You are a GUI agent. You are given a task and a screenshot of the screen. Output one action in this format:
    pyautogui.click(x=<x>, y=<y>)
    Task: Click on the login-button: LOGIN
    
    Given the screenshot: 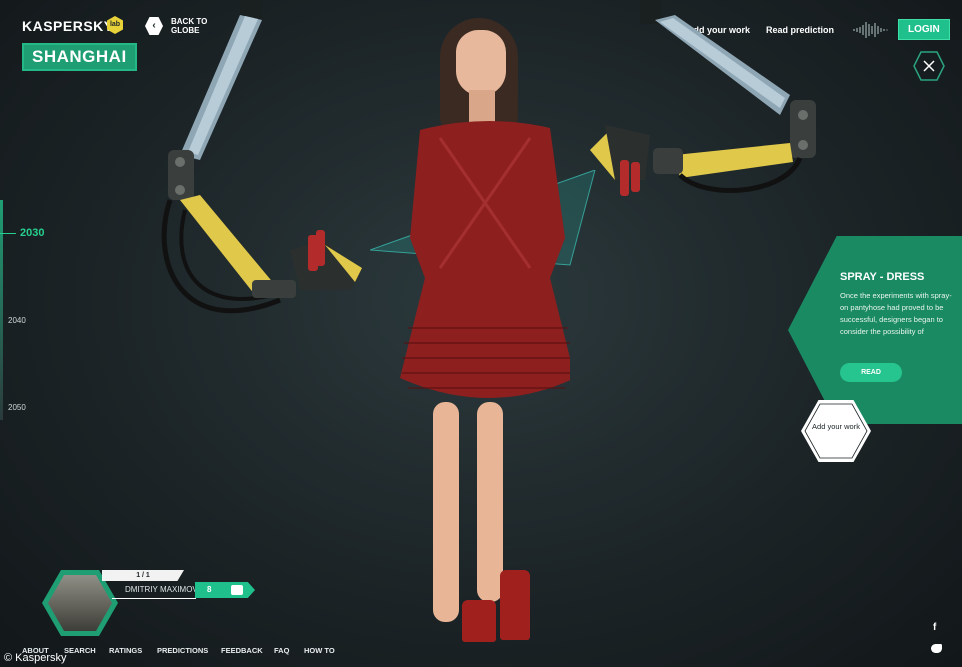 What is the action you would take?
    pyautogui.click(x=924, y=29)
    